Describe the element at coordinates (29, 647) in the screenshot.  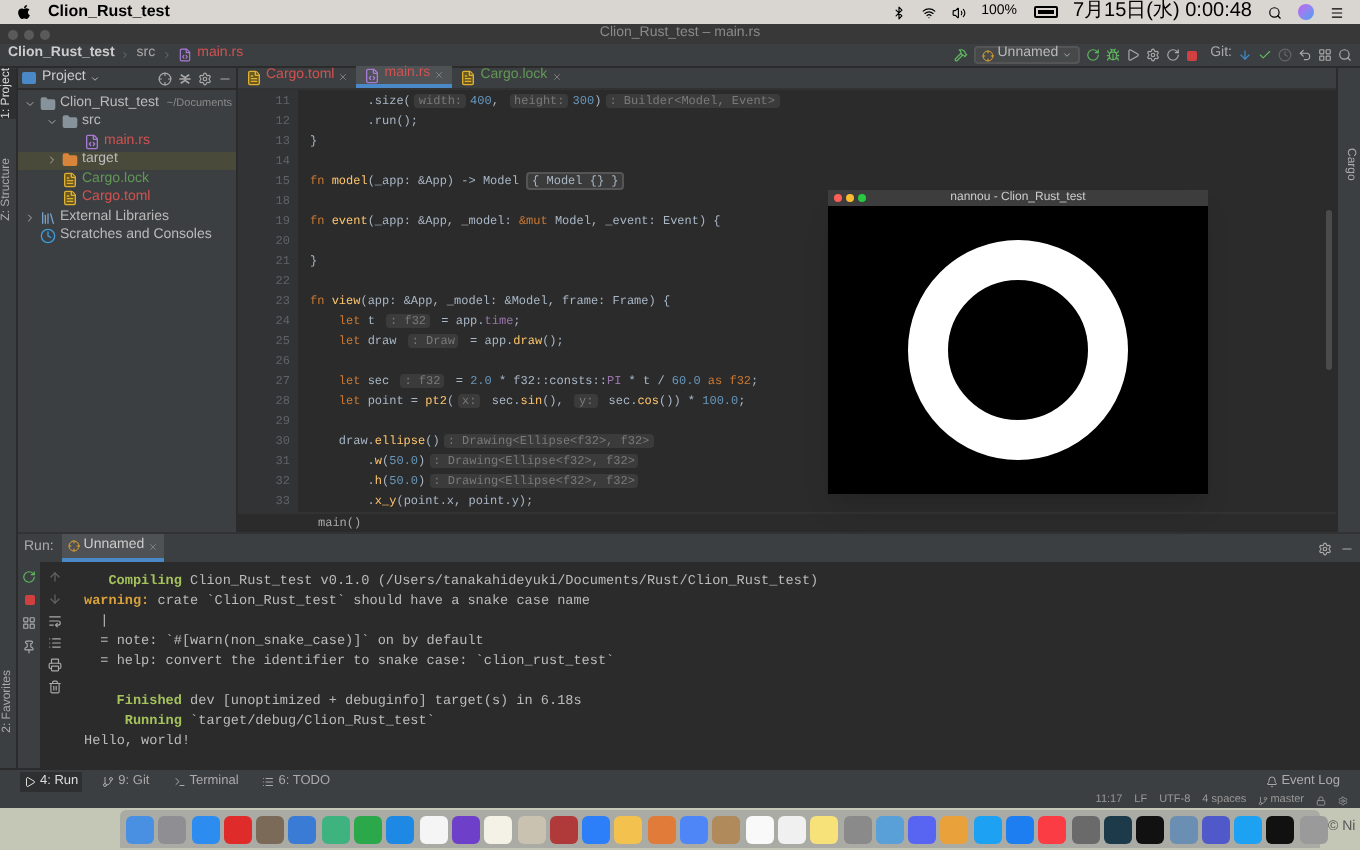
I see `pin-icon` at that location.